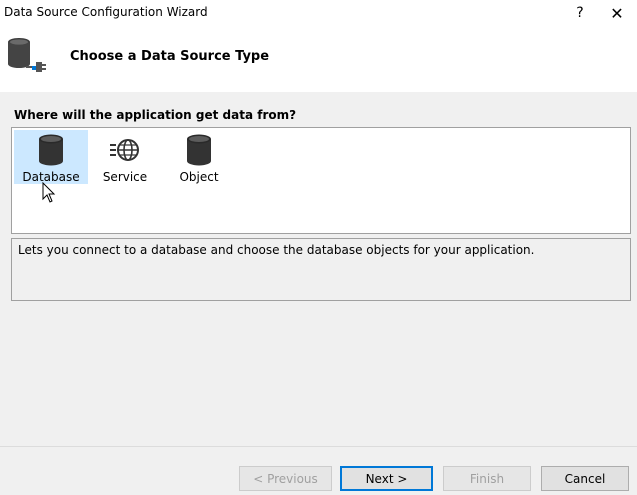 Image resolution: width=637 pixels, height=495 pixels. What do you see at coordinates (580, 13) in the screenshot?
I see `help-button: ?` at bounding box center [580, 13].